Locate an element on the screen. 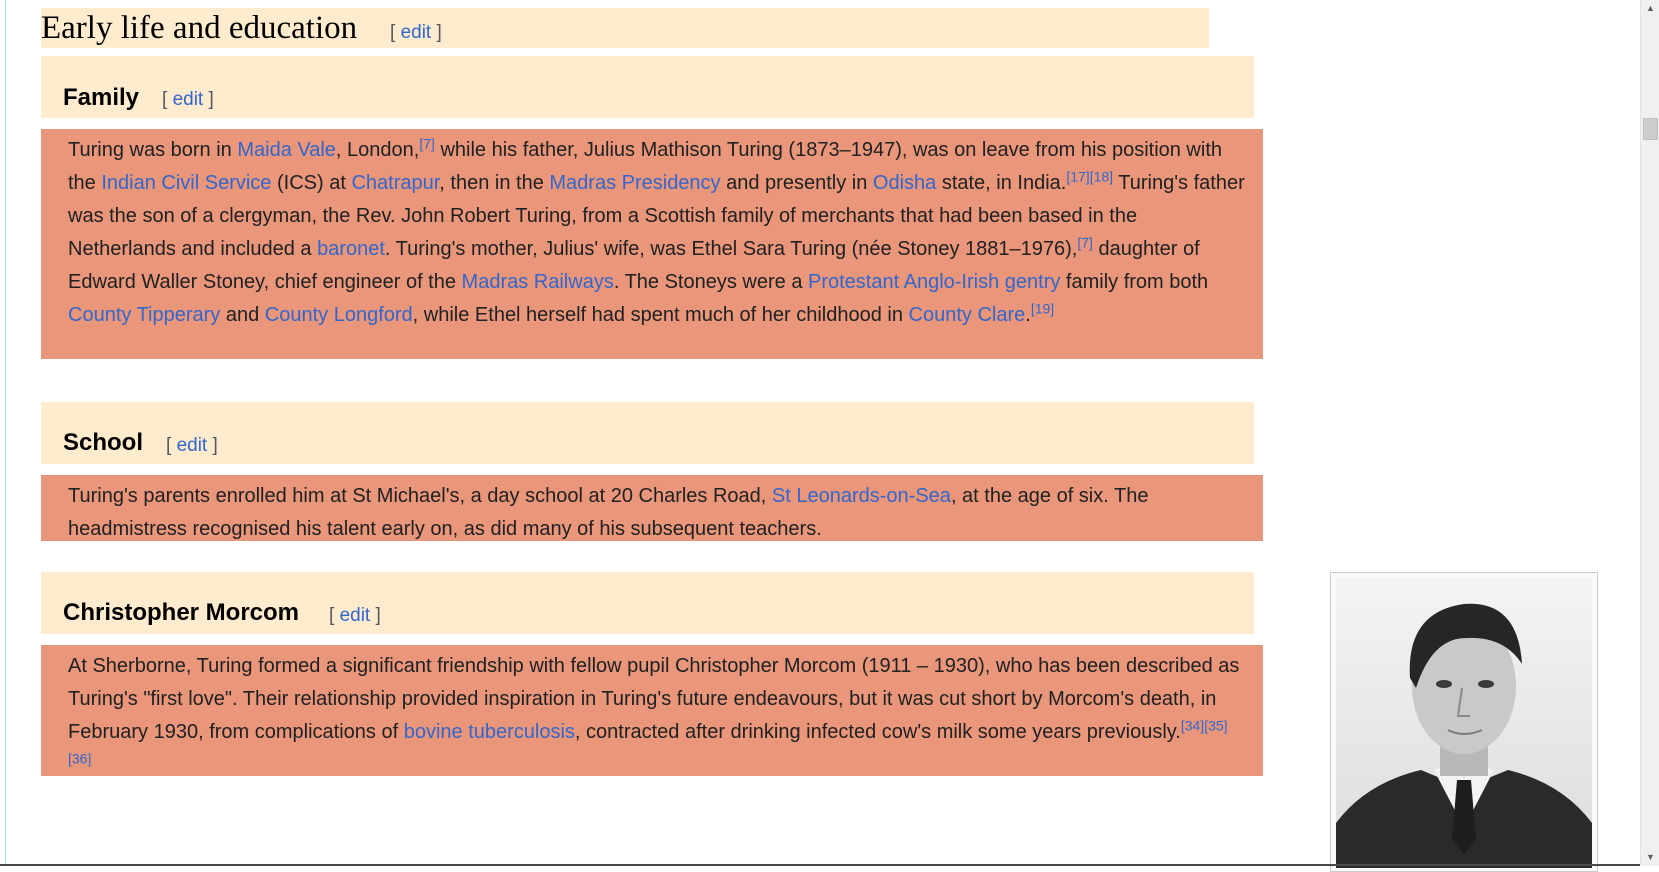 The width and height of the screenshot is (1659, 872). citation-link: [34] is located at coordinates (1192, 725).